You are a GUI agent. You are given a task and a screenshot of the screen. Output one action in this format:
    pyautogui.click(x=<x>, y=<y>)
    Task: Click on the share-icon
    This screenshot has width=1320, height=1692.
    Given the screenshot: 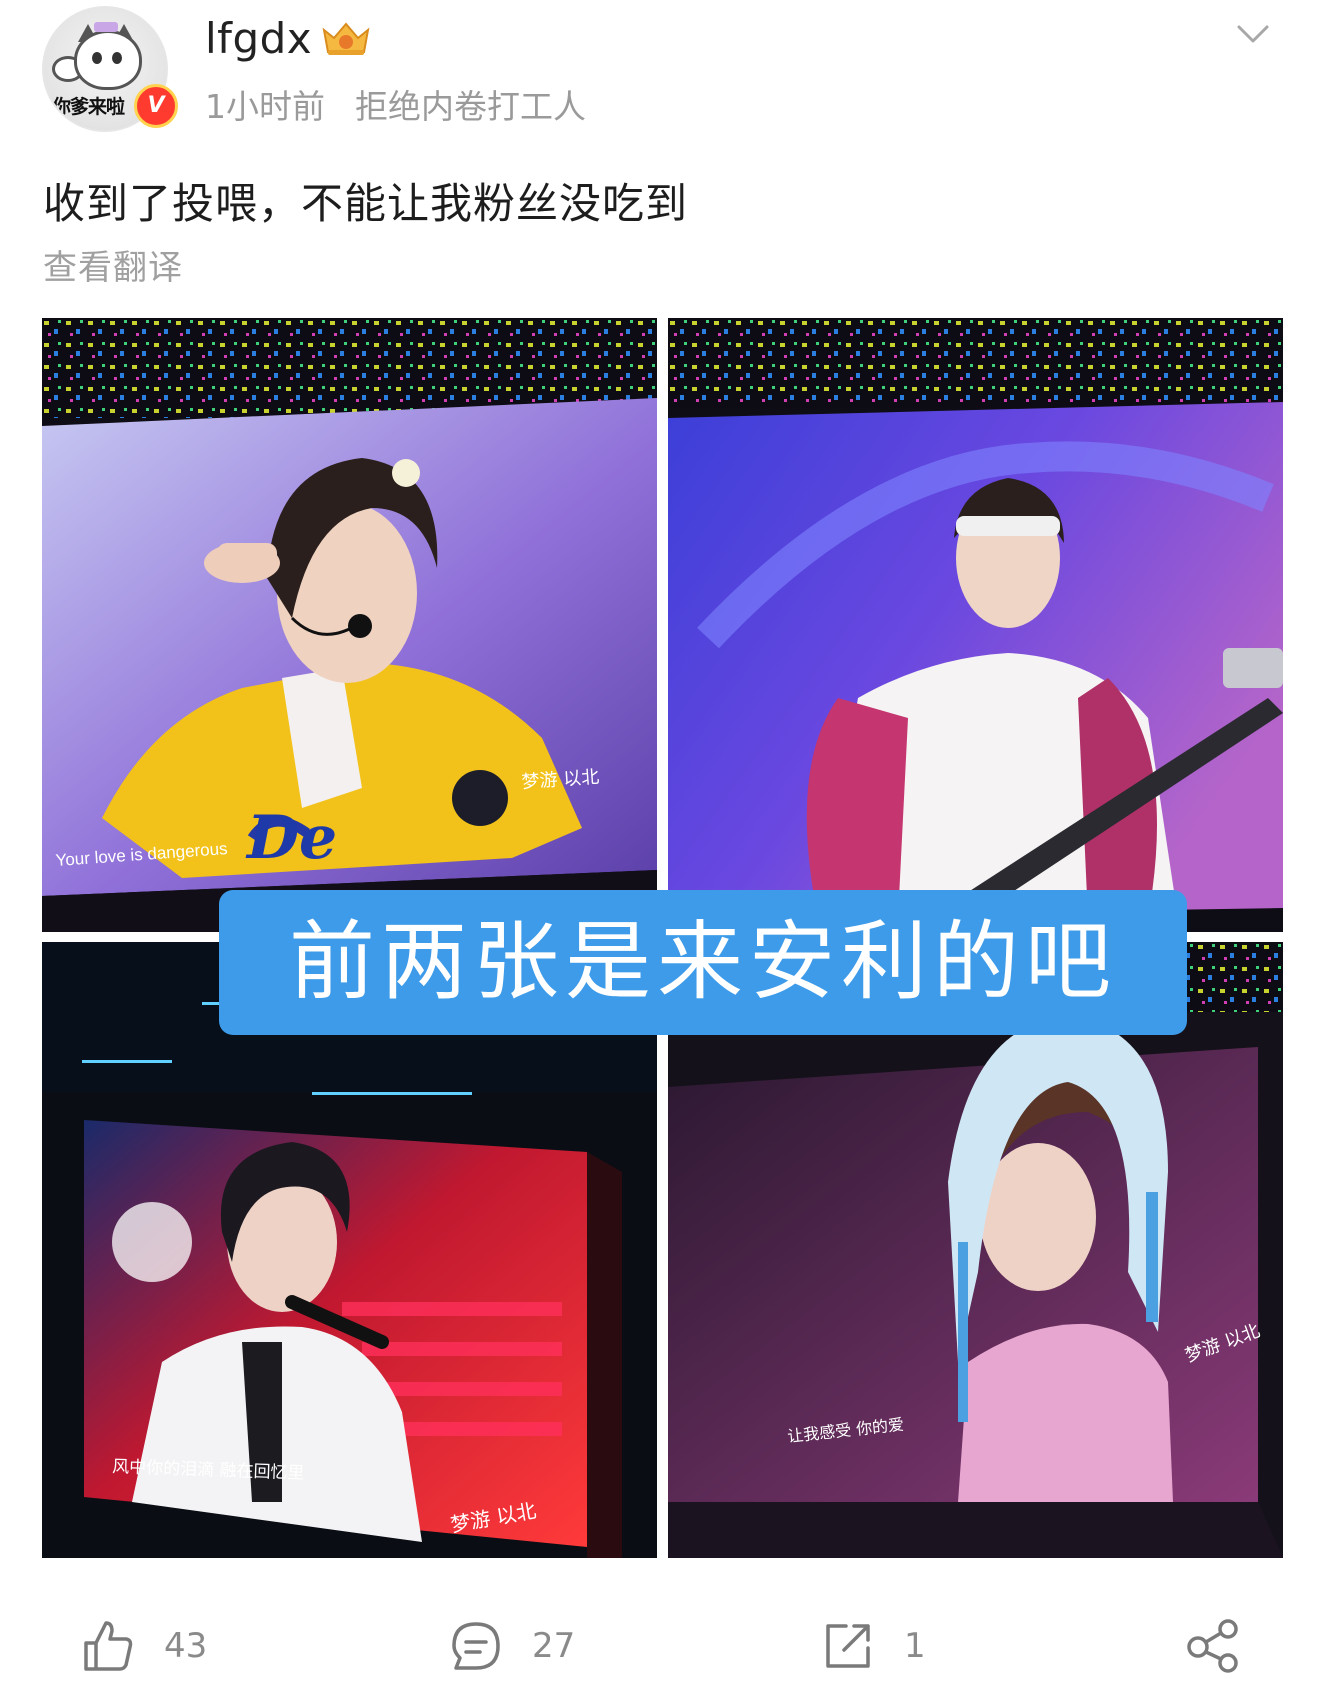 What is the action you would take?
    pyautogui.click(x=1212, y=1646)
    